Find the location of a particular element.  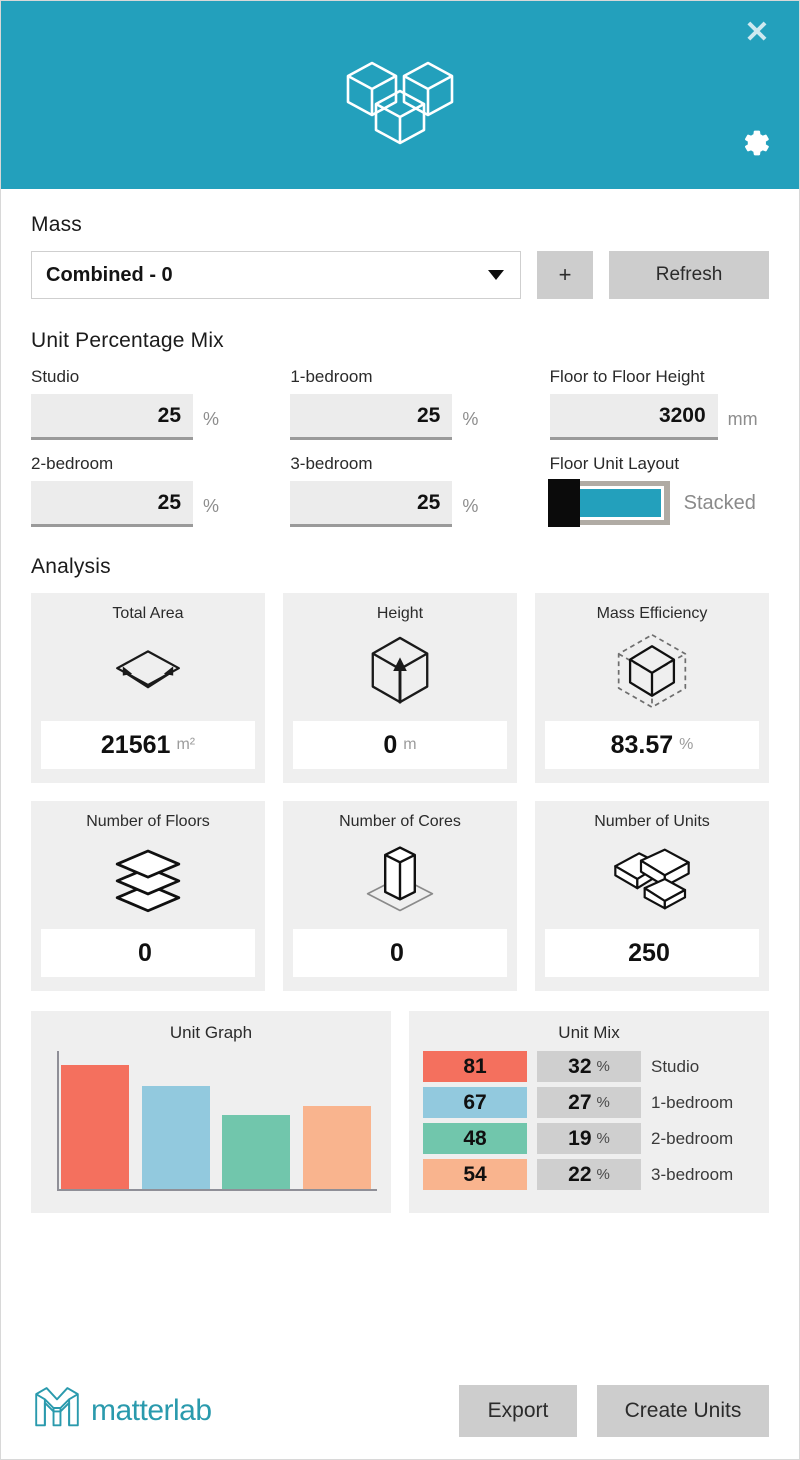

mass-row: Combined - 0 + Refresh is located at coordinates (400, 275).